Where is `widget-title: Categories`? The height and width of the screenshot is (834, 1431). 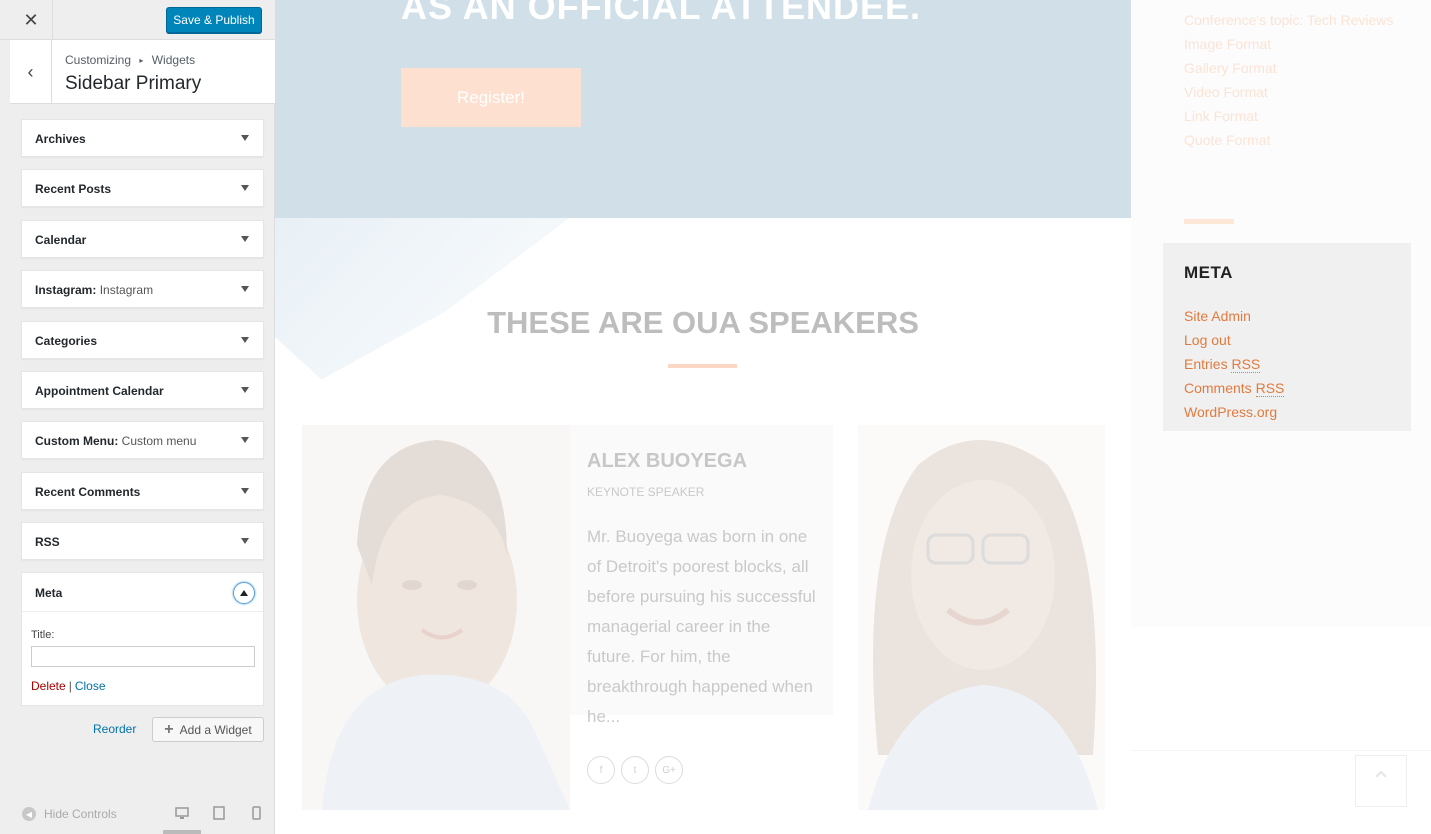 widget-title: Categories is located at coordinates (66, 341).